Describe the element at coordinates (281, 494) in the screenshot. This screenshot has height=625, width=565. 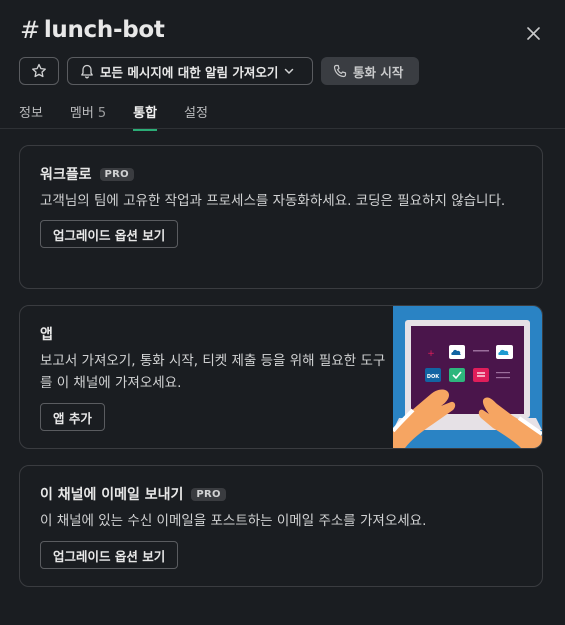
I see `email-title-row: 이 채널에 이메일 보내기 PRO` at that location.